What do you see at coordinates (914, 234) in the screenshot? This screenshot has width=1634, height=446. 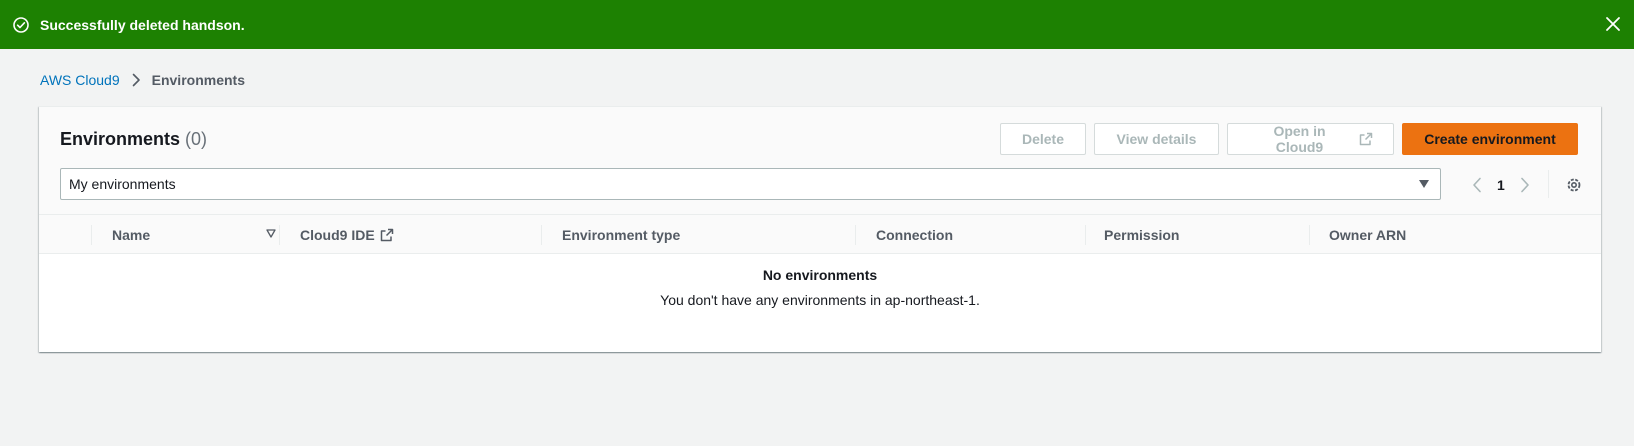 I see `column-header-connection: Connection` at bounding box center [914, 234].